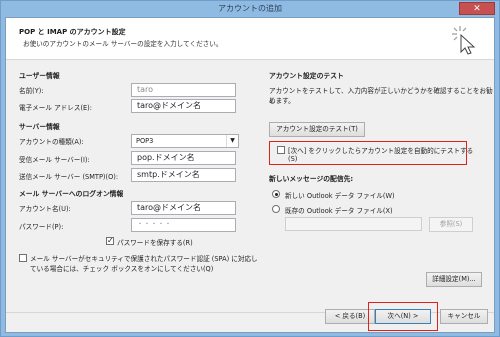 The height and width of the screenshot is (337, 500). I want to click on name-field: taro, so click(183, 90).